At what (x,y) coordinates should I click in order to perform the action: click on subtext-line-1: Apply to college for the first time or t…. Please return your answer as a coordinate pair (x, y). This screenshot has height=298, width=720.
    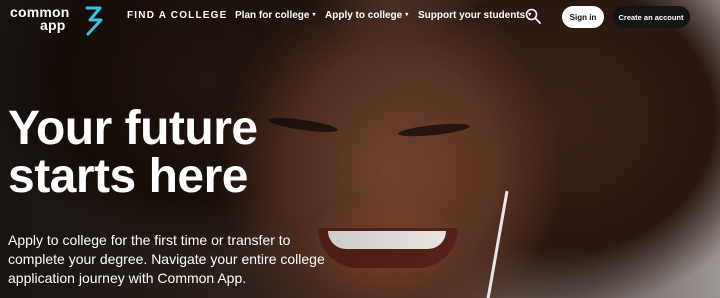
    Looking at the image, I should click on (149, 240).